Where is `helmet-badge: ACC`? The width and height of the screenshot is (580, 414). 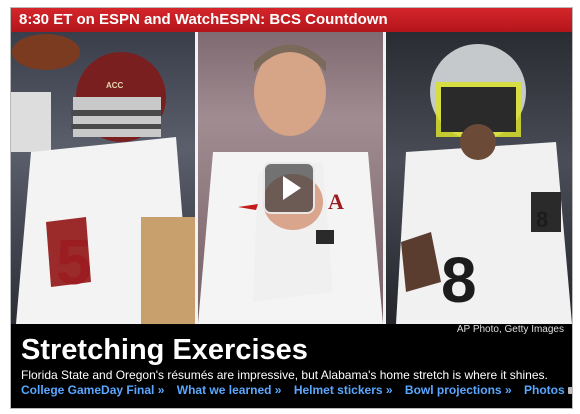
helmet-badge: ACC is located at coordinates (115, 85).